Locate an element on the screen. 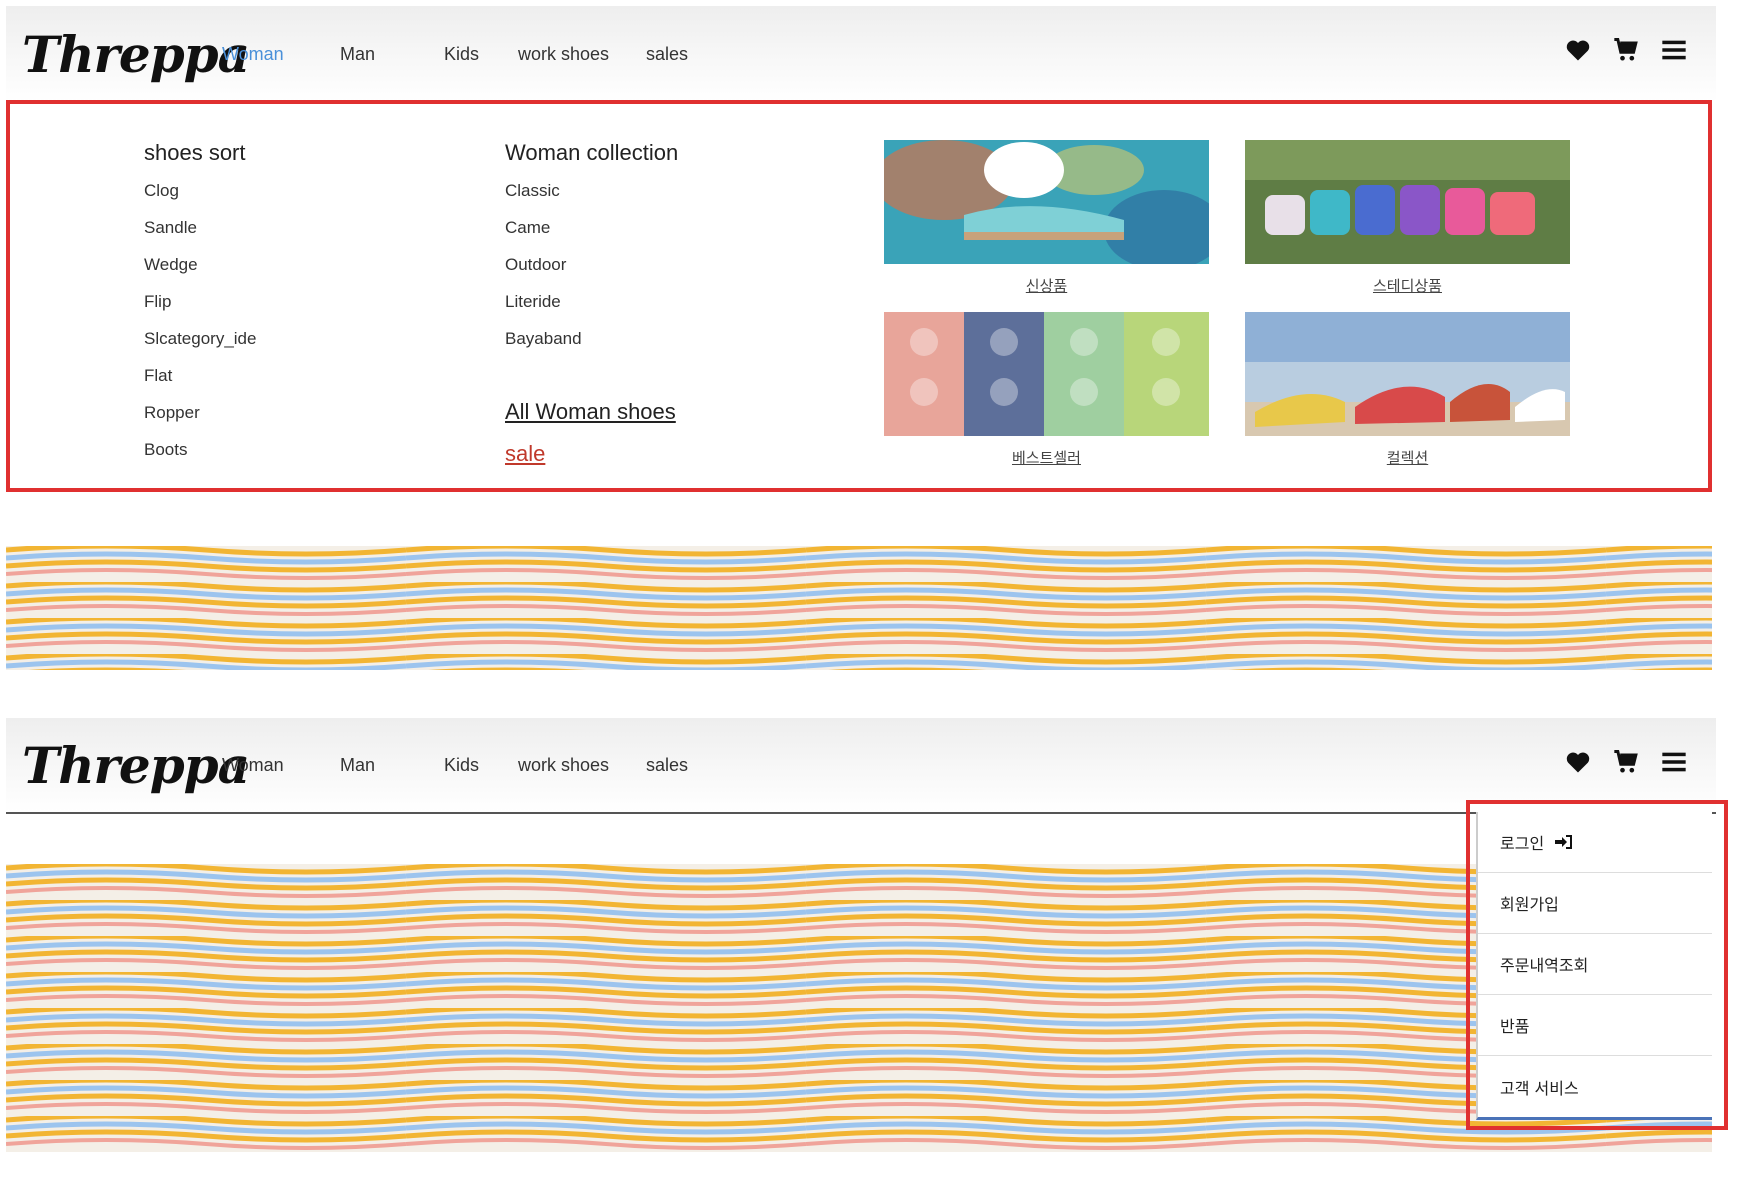 The width and height of the screenshot is (1740, 1184). tile-caption: 베스트셀러 is located at coordinates (1046, 457).